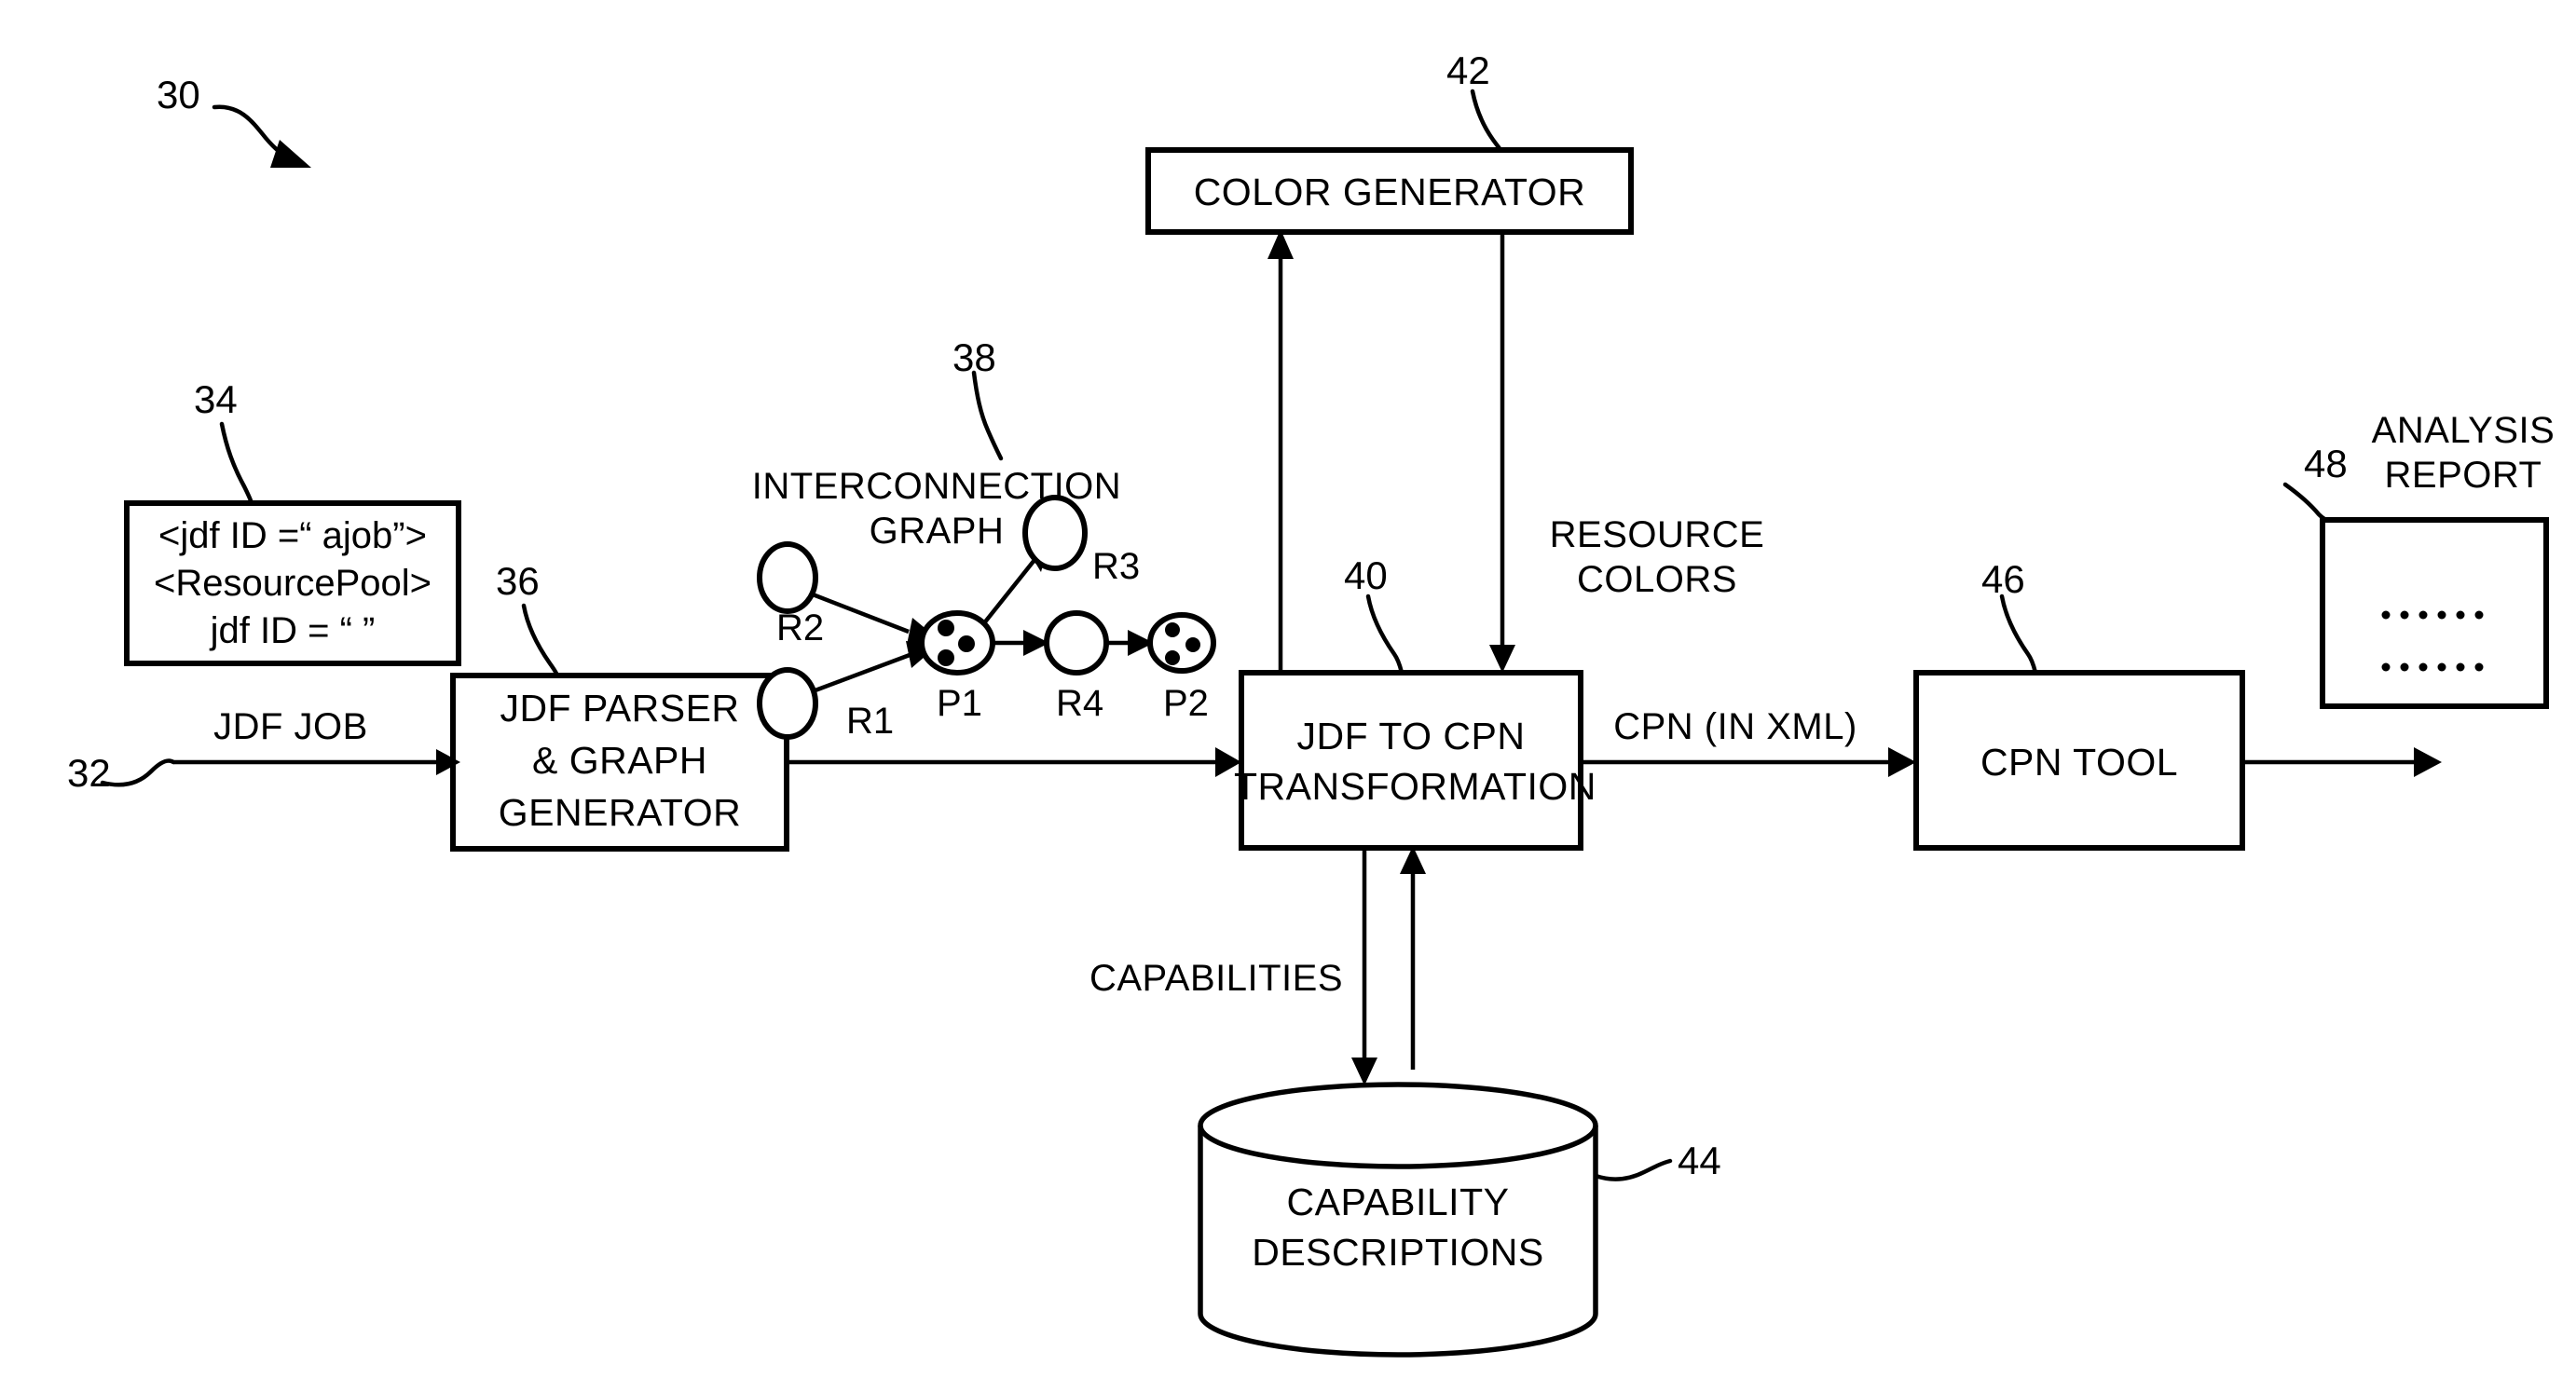 The width and height of the screenshot is (2576, 1392). Describe the element at coordinates (936, 487) in the screenshot. I see `interconnection-graph-title-line1: INTERCONNECTION` at that location.